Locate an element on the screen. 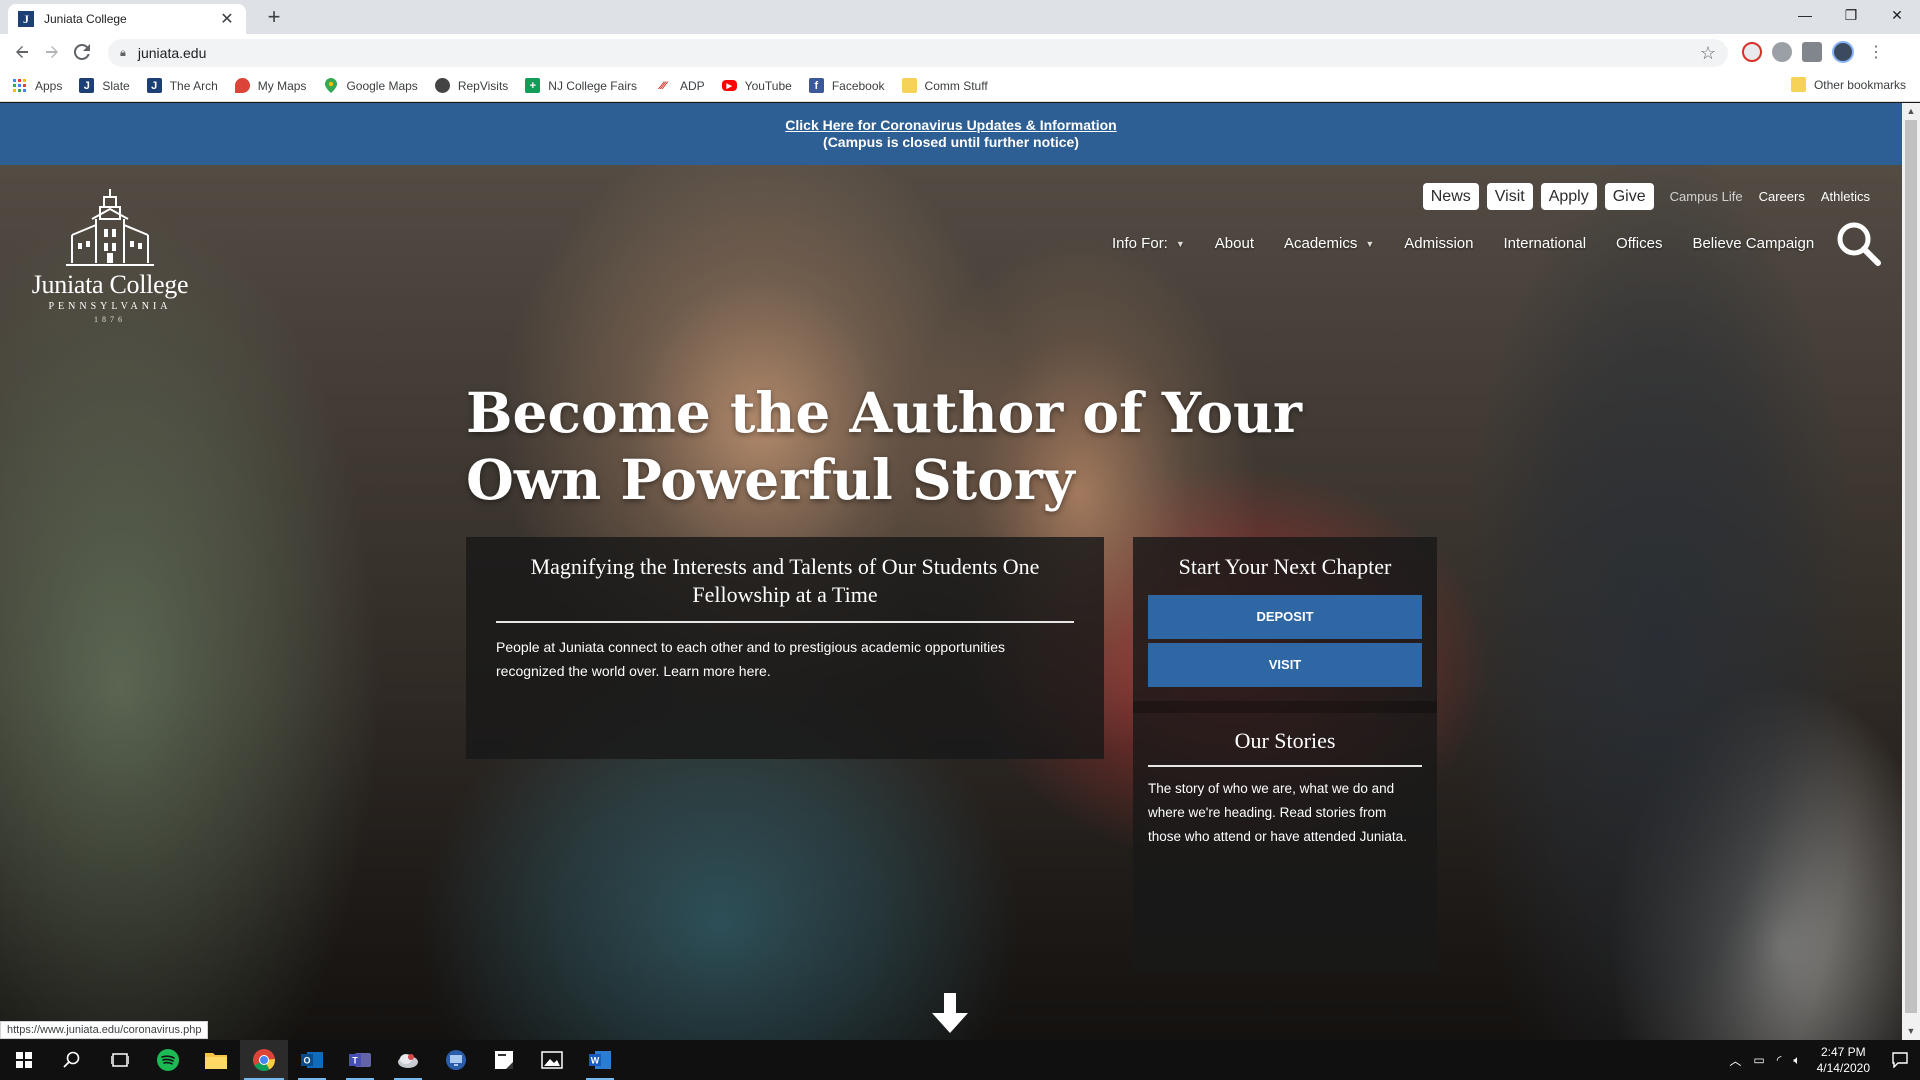 The height and width of the screenshot is (1080, 1920). photos-app is located at coordinates (552, 1060).